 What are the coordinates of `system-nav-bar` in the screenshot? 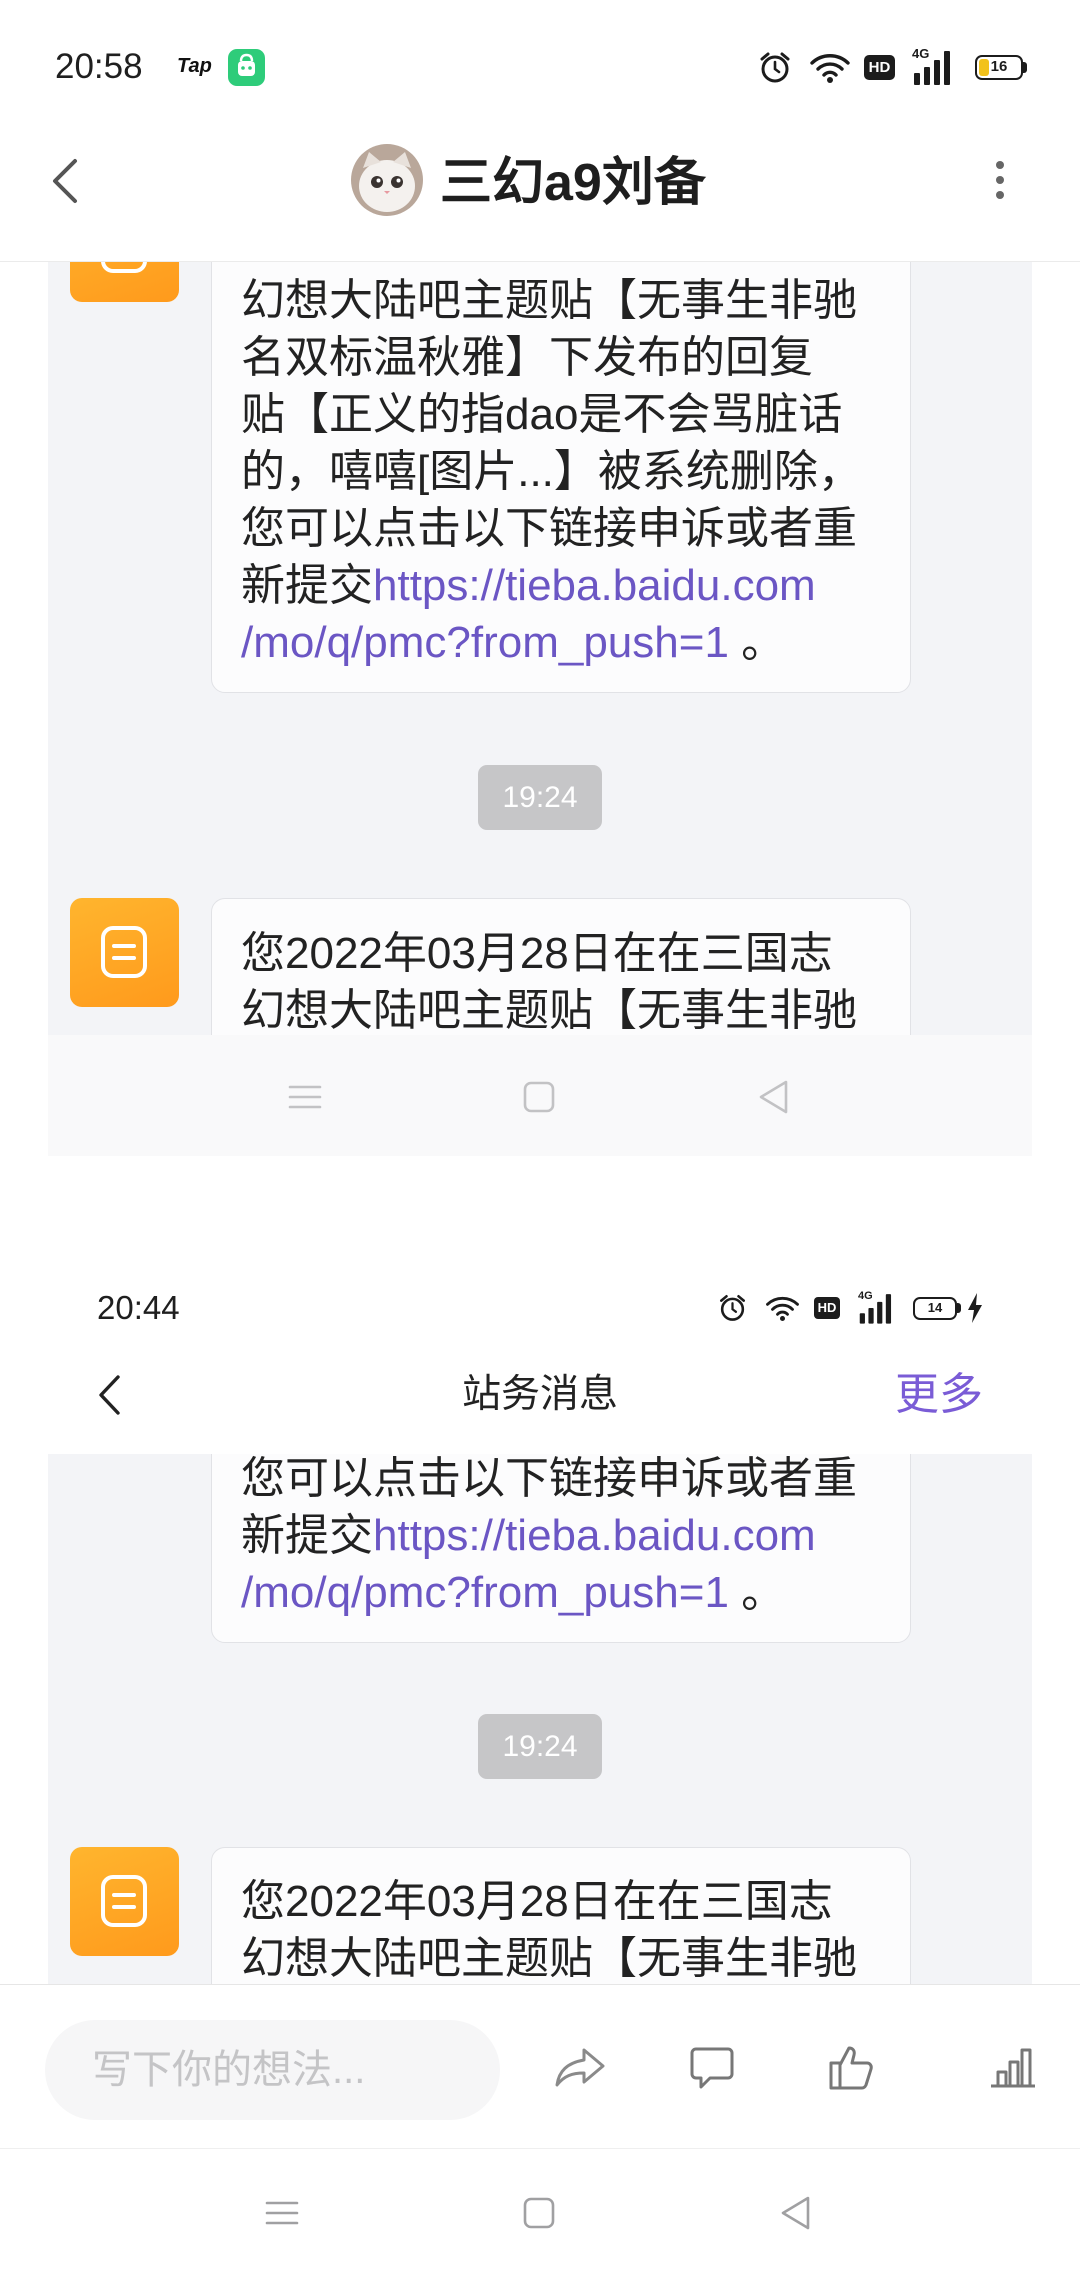 It's located at (540, 2214).